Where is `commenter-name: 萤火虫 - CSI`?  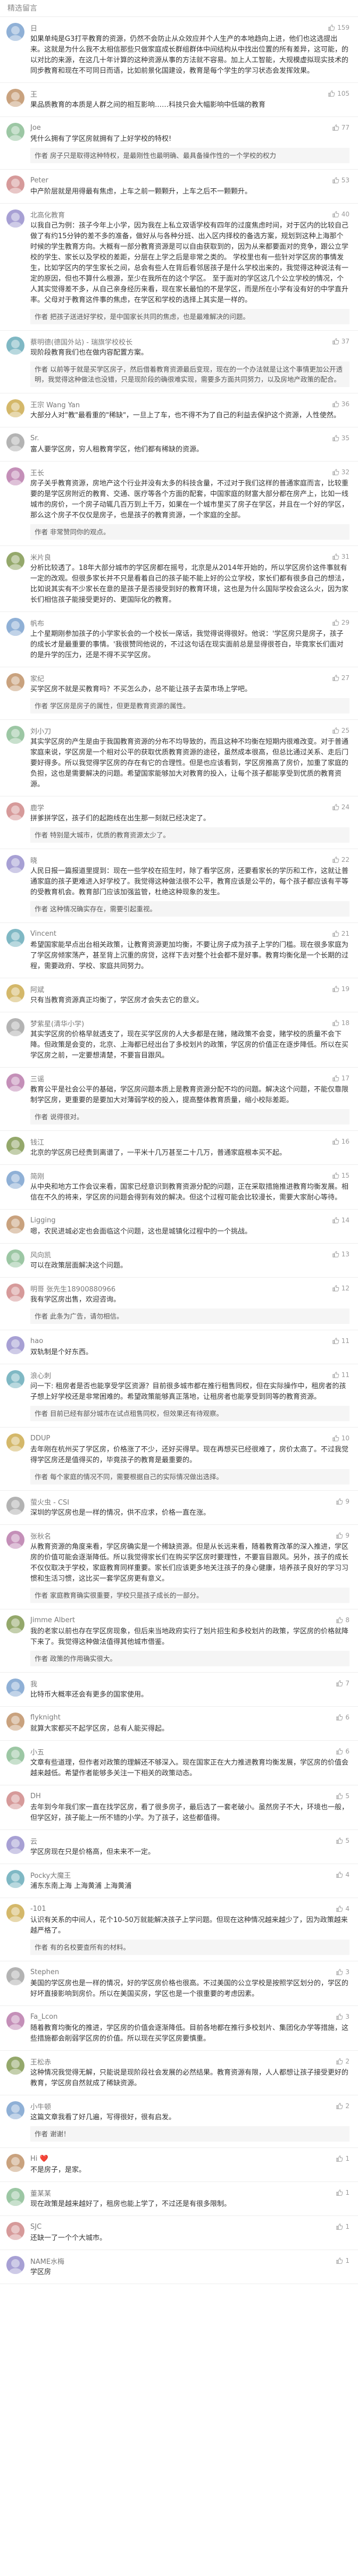
commenter-name: 萤火虫 - CSI is located at coordinates (183, 1502).